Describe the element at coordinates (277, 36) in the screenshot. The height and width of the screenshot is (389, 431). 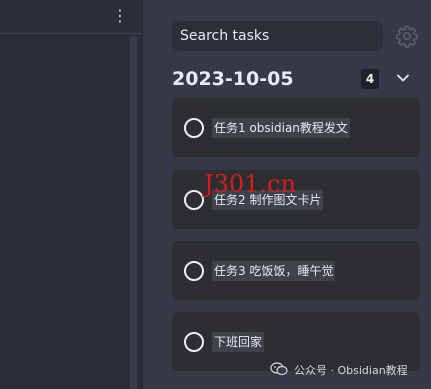
I see `search-input` at that location.